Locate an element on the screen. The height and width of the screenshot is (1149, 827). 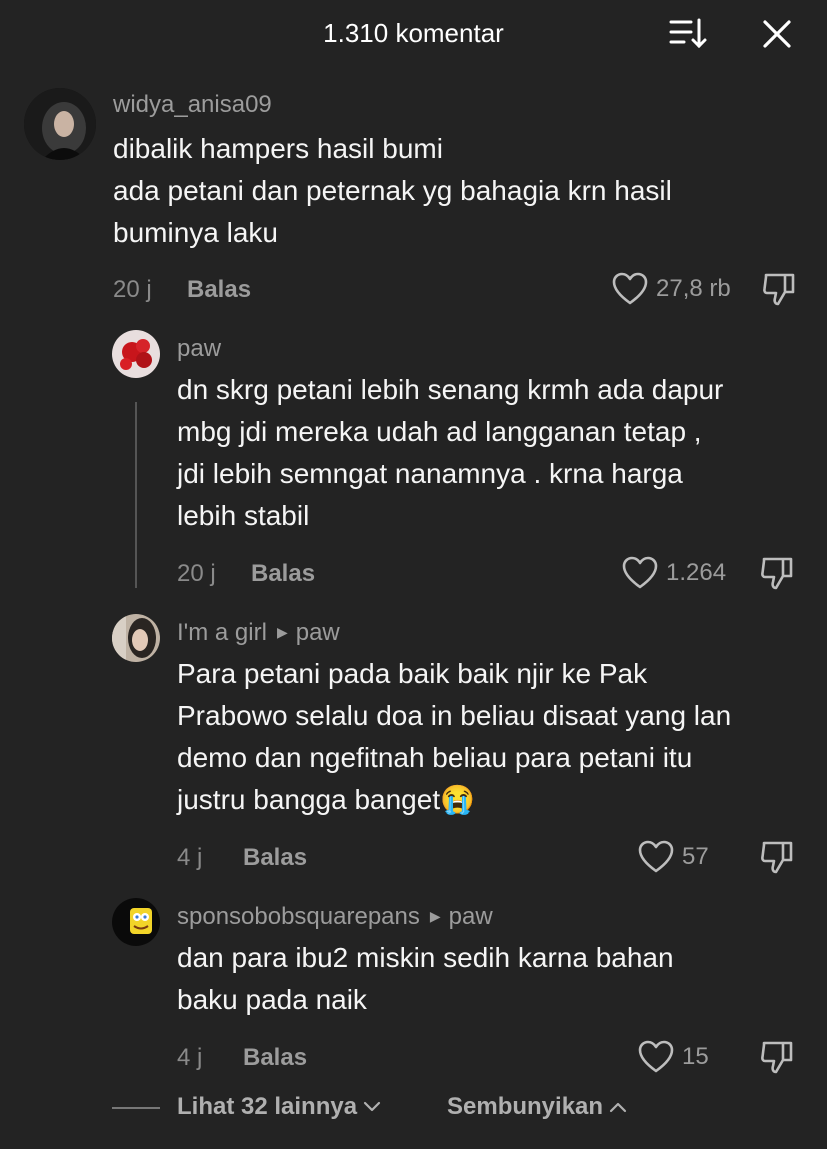
like-count: 57 is located at coordinates (695, 856).